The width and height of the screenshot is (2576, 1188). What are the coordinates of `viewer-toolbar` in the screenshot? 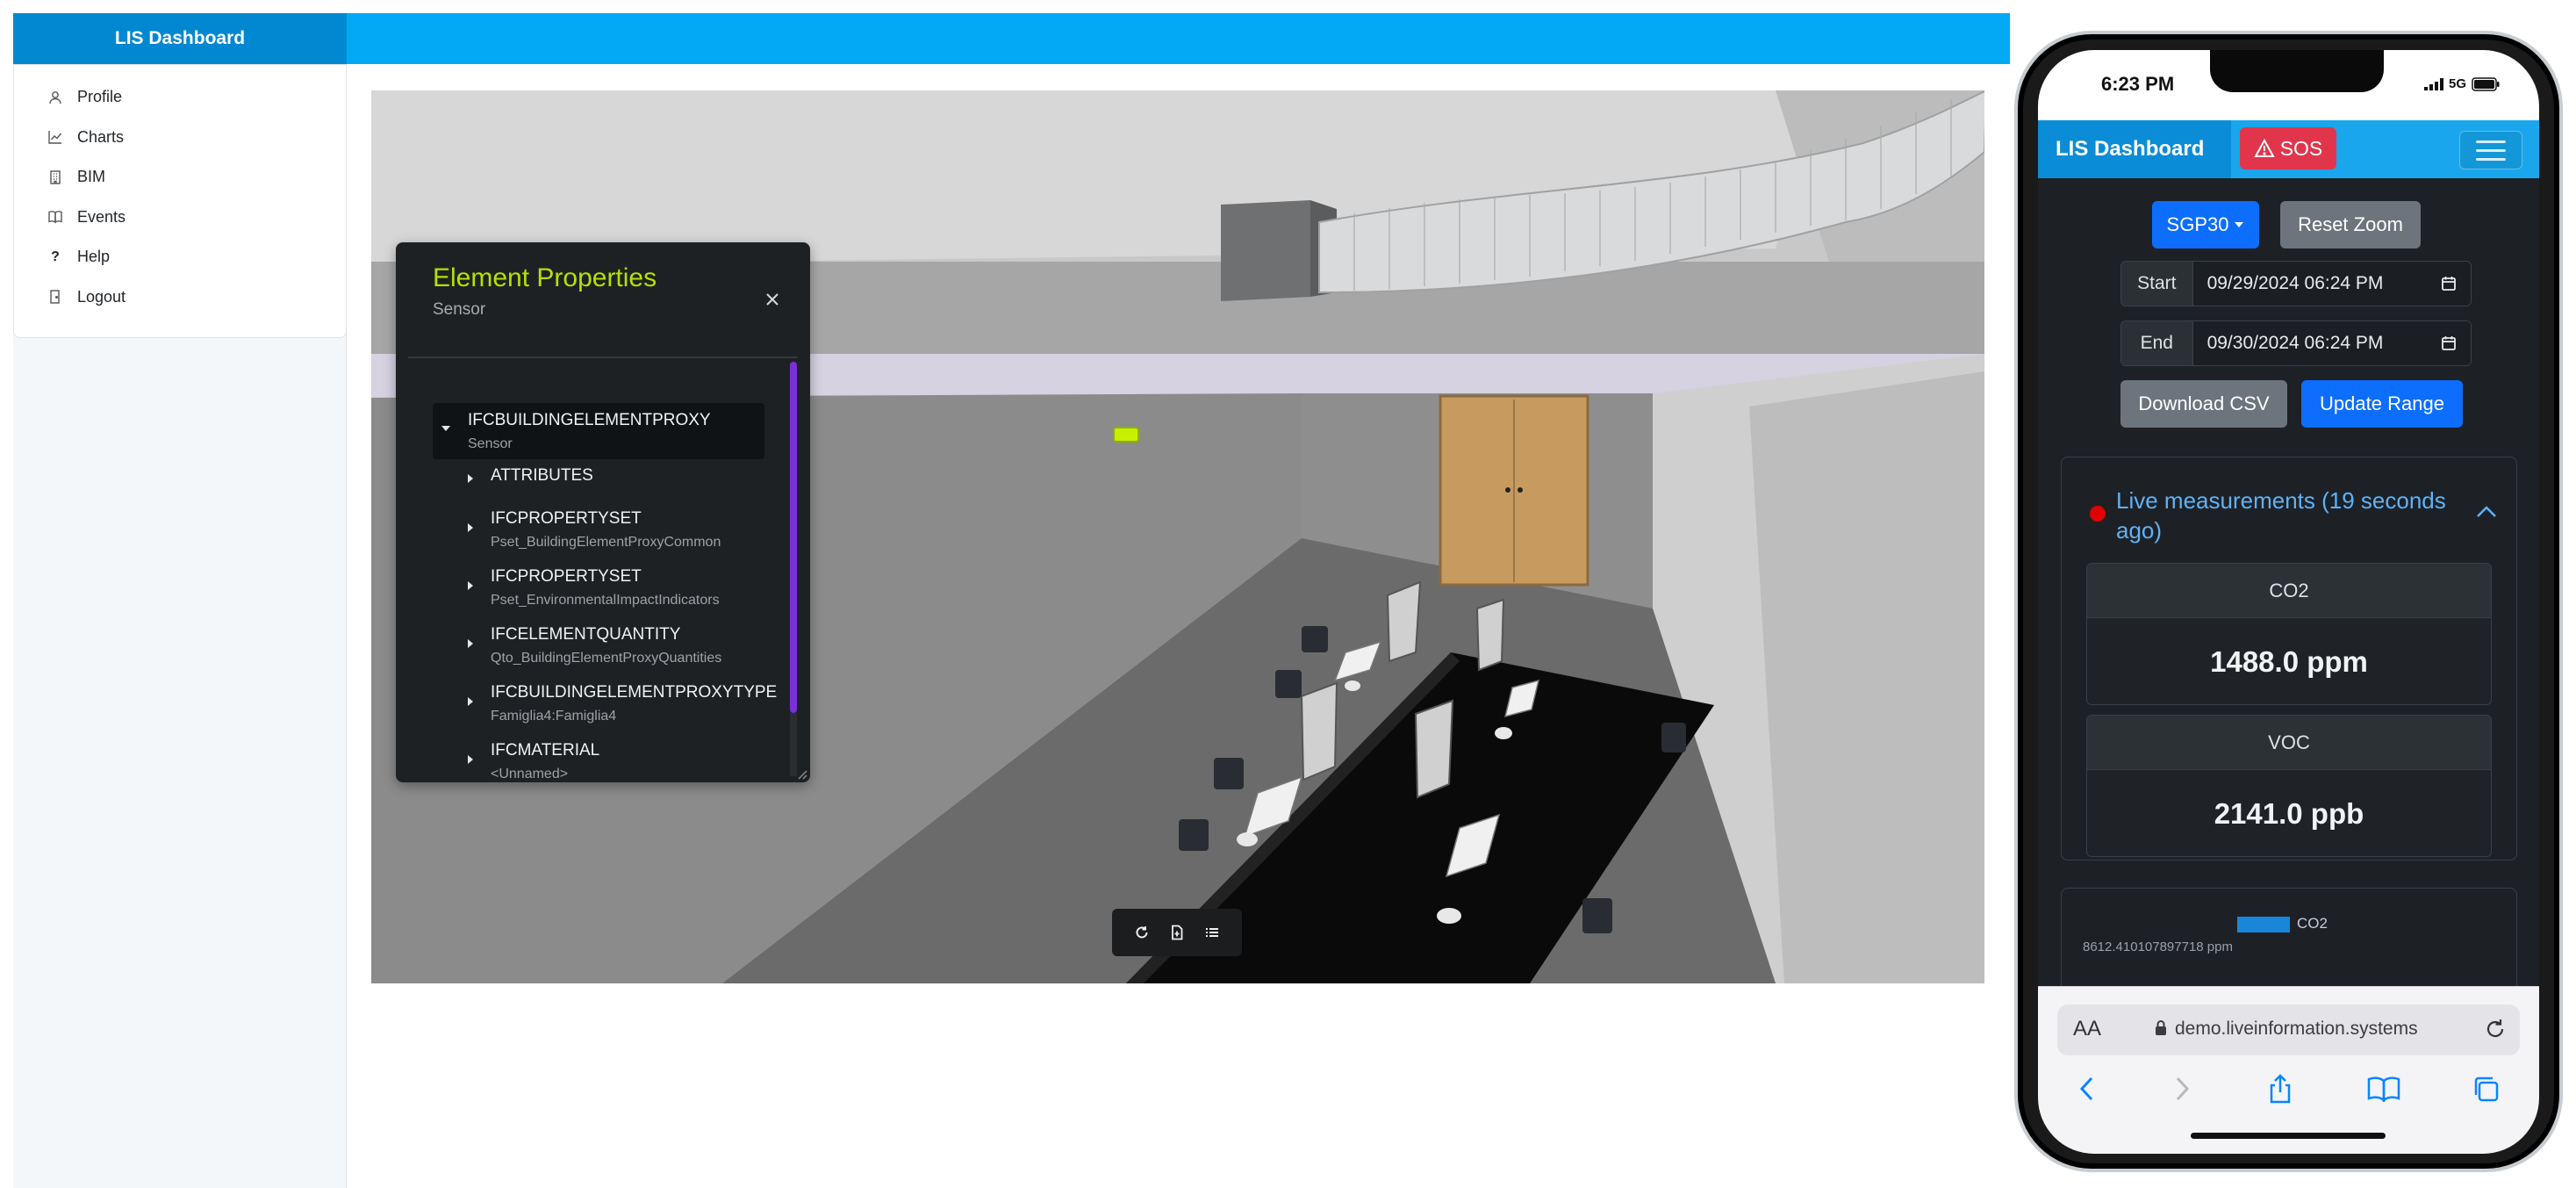 It's located at (1177, 932).